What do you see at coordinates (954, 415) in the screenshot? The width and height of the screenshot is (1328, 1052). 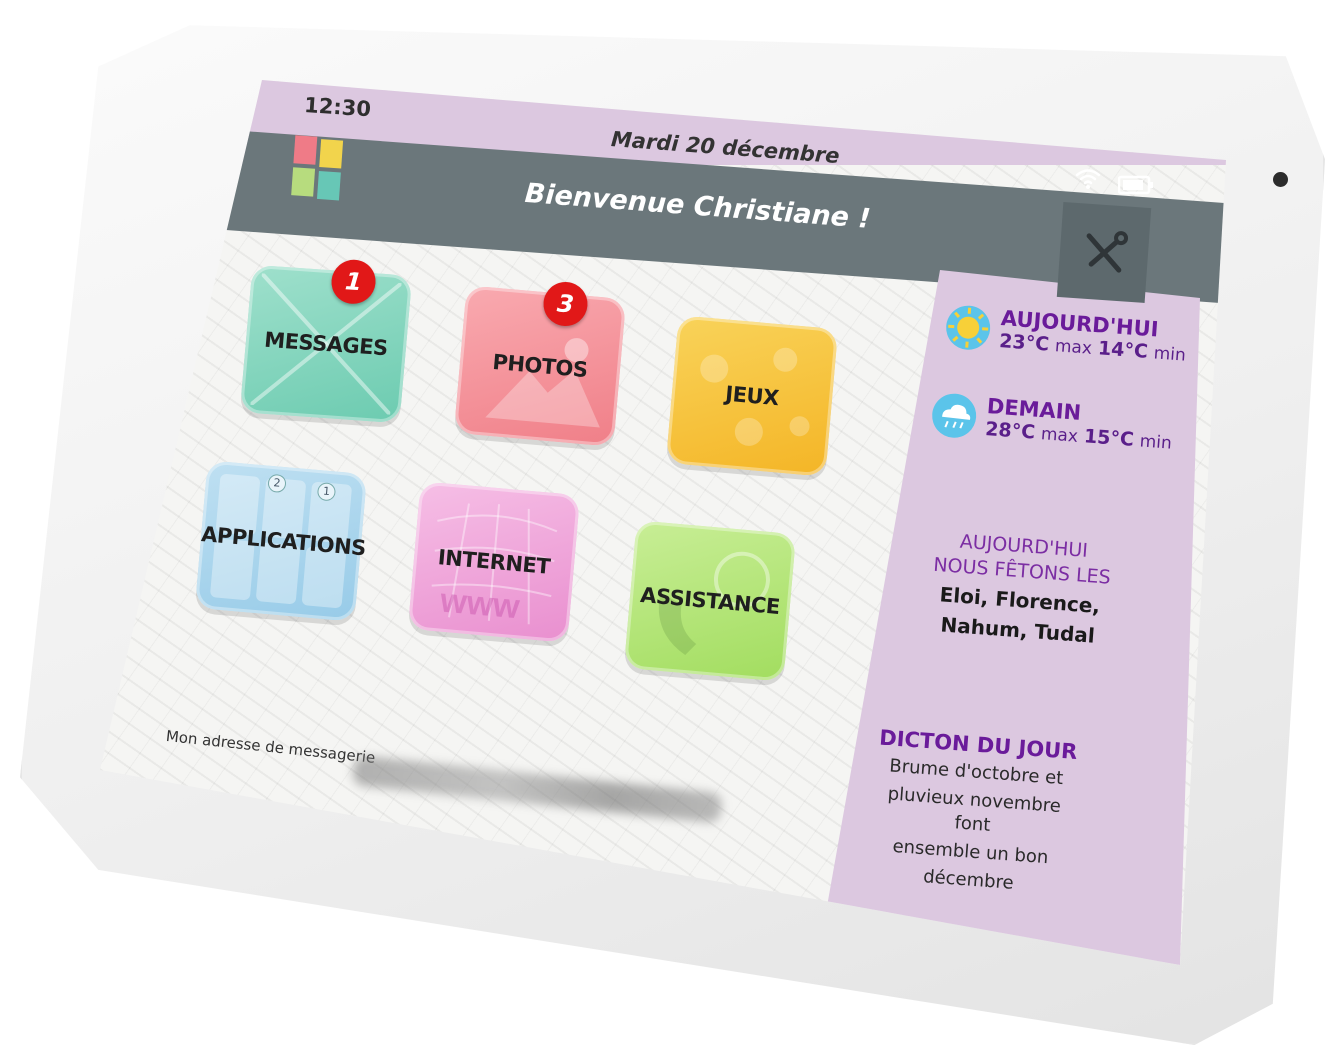 I see `rain-cloud-icon` at bounding box center [954, 415].